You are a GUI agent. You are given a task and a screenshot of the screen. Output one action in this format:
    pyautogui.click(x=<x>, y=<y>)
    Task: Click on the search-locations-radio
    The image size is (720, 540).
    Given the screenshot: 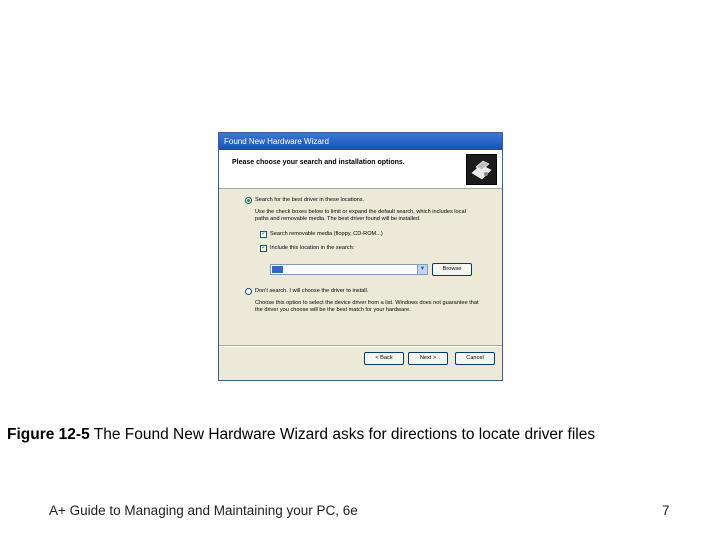 What is the action you would take?
    pyautogui.click(x=248, y=200)
    